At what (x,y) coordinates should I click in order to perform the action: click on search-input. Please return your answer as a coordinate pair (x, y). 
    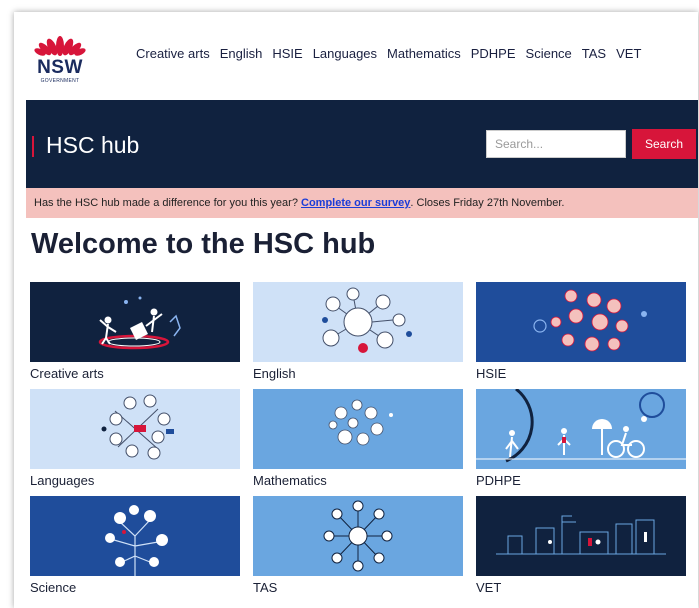
    Looking at the image, I should click on (556, 144).